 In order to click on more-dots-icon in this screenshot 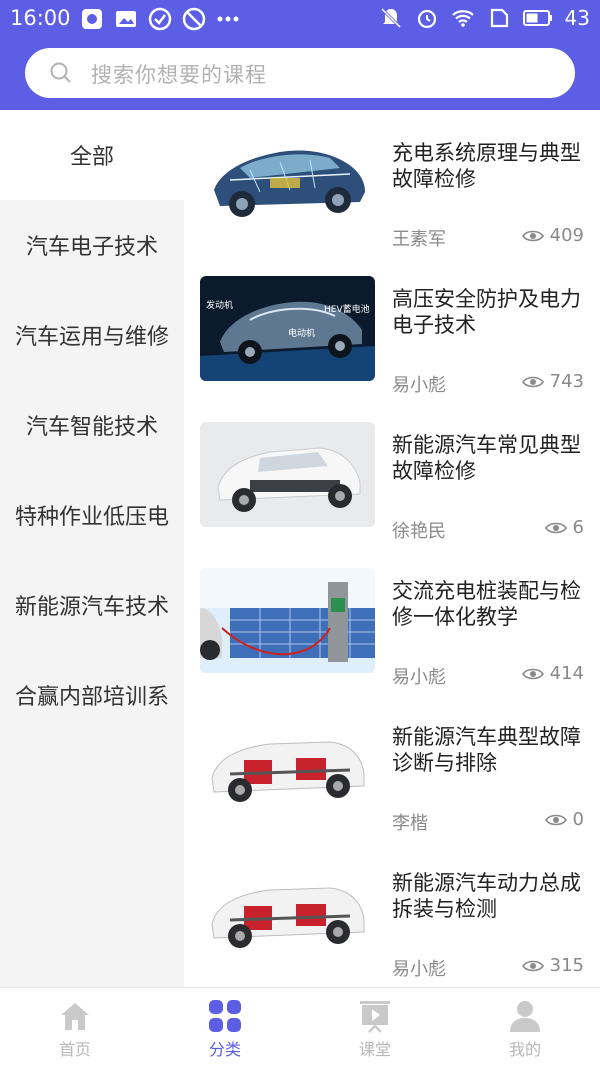, I will do `click(228, 19)`.